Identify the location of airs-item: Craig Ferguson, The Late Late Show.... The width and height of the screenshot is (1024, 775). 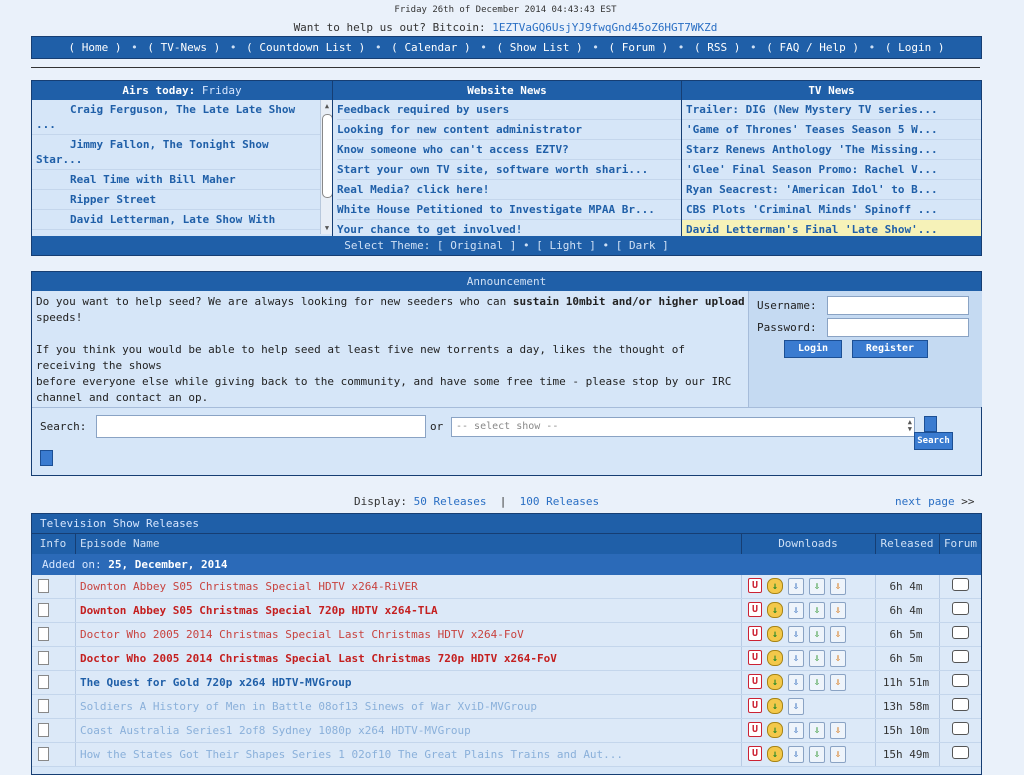
(176, 117).